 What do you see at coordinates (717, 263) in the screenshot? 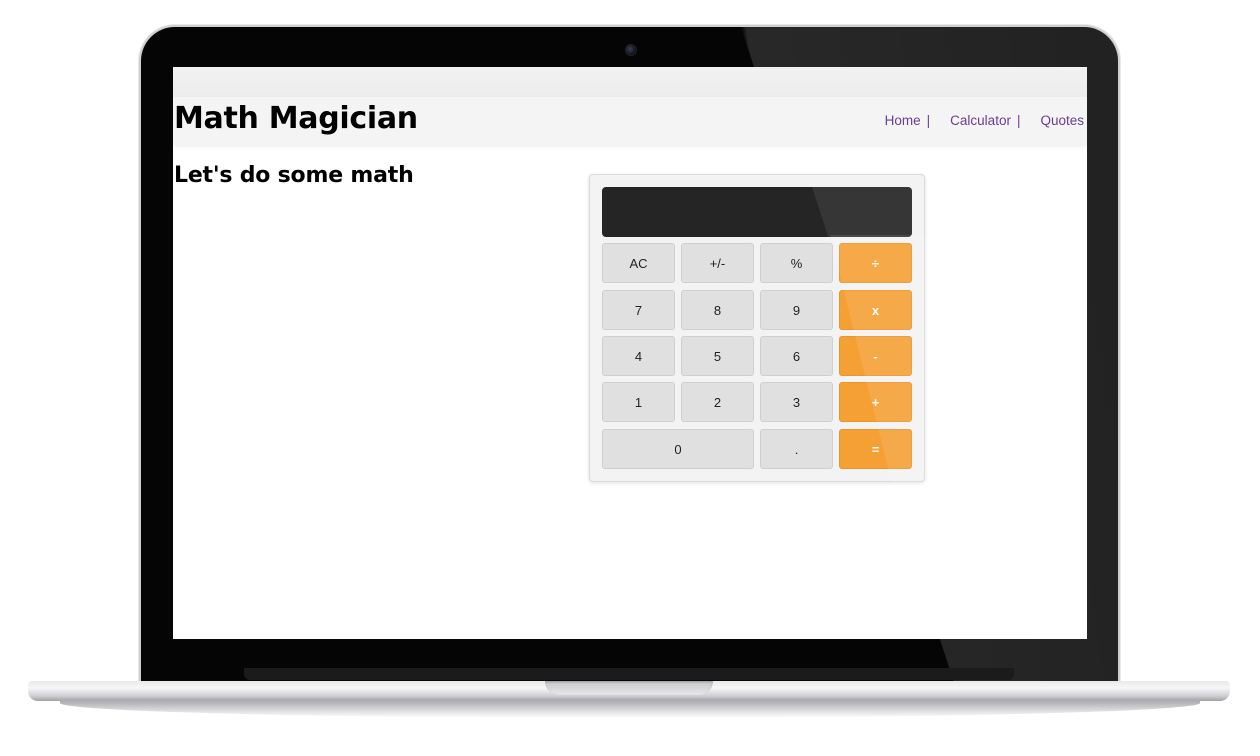
I see `key-sign: +/-` at bounding box center [717, 263].